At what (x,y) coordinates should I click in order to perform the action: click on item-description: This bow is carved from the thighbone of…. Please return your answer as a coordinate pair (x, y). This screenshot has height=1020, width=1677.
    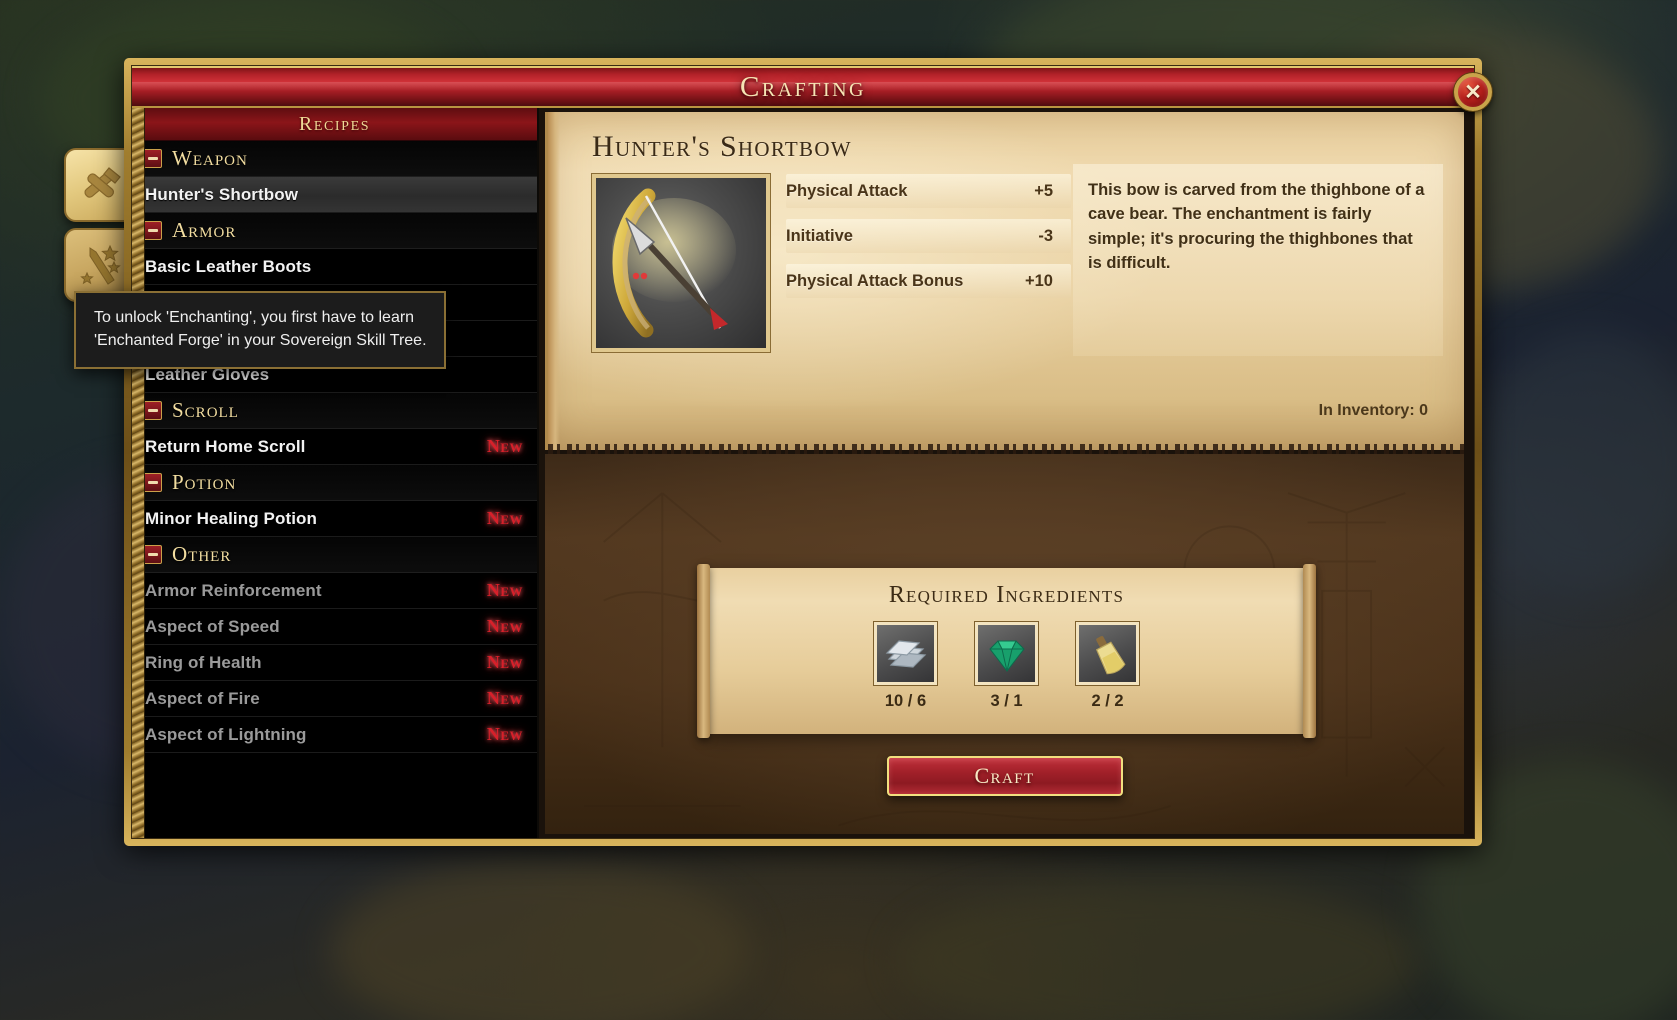
    Looking at the image, I should click on (1256, 227).